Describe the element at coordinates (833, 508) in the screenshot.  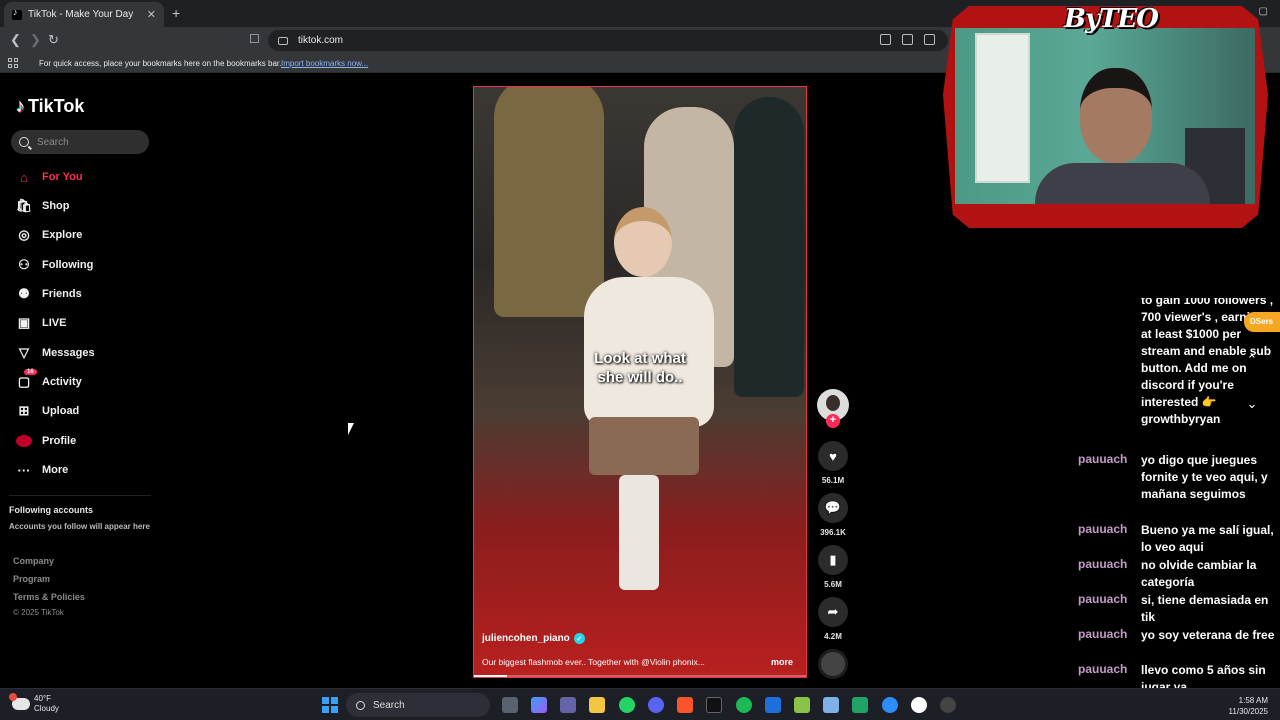
I see `comment-icon: 💬` at that location.